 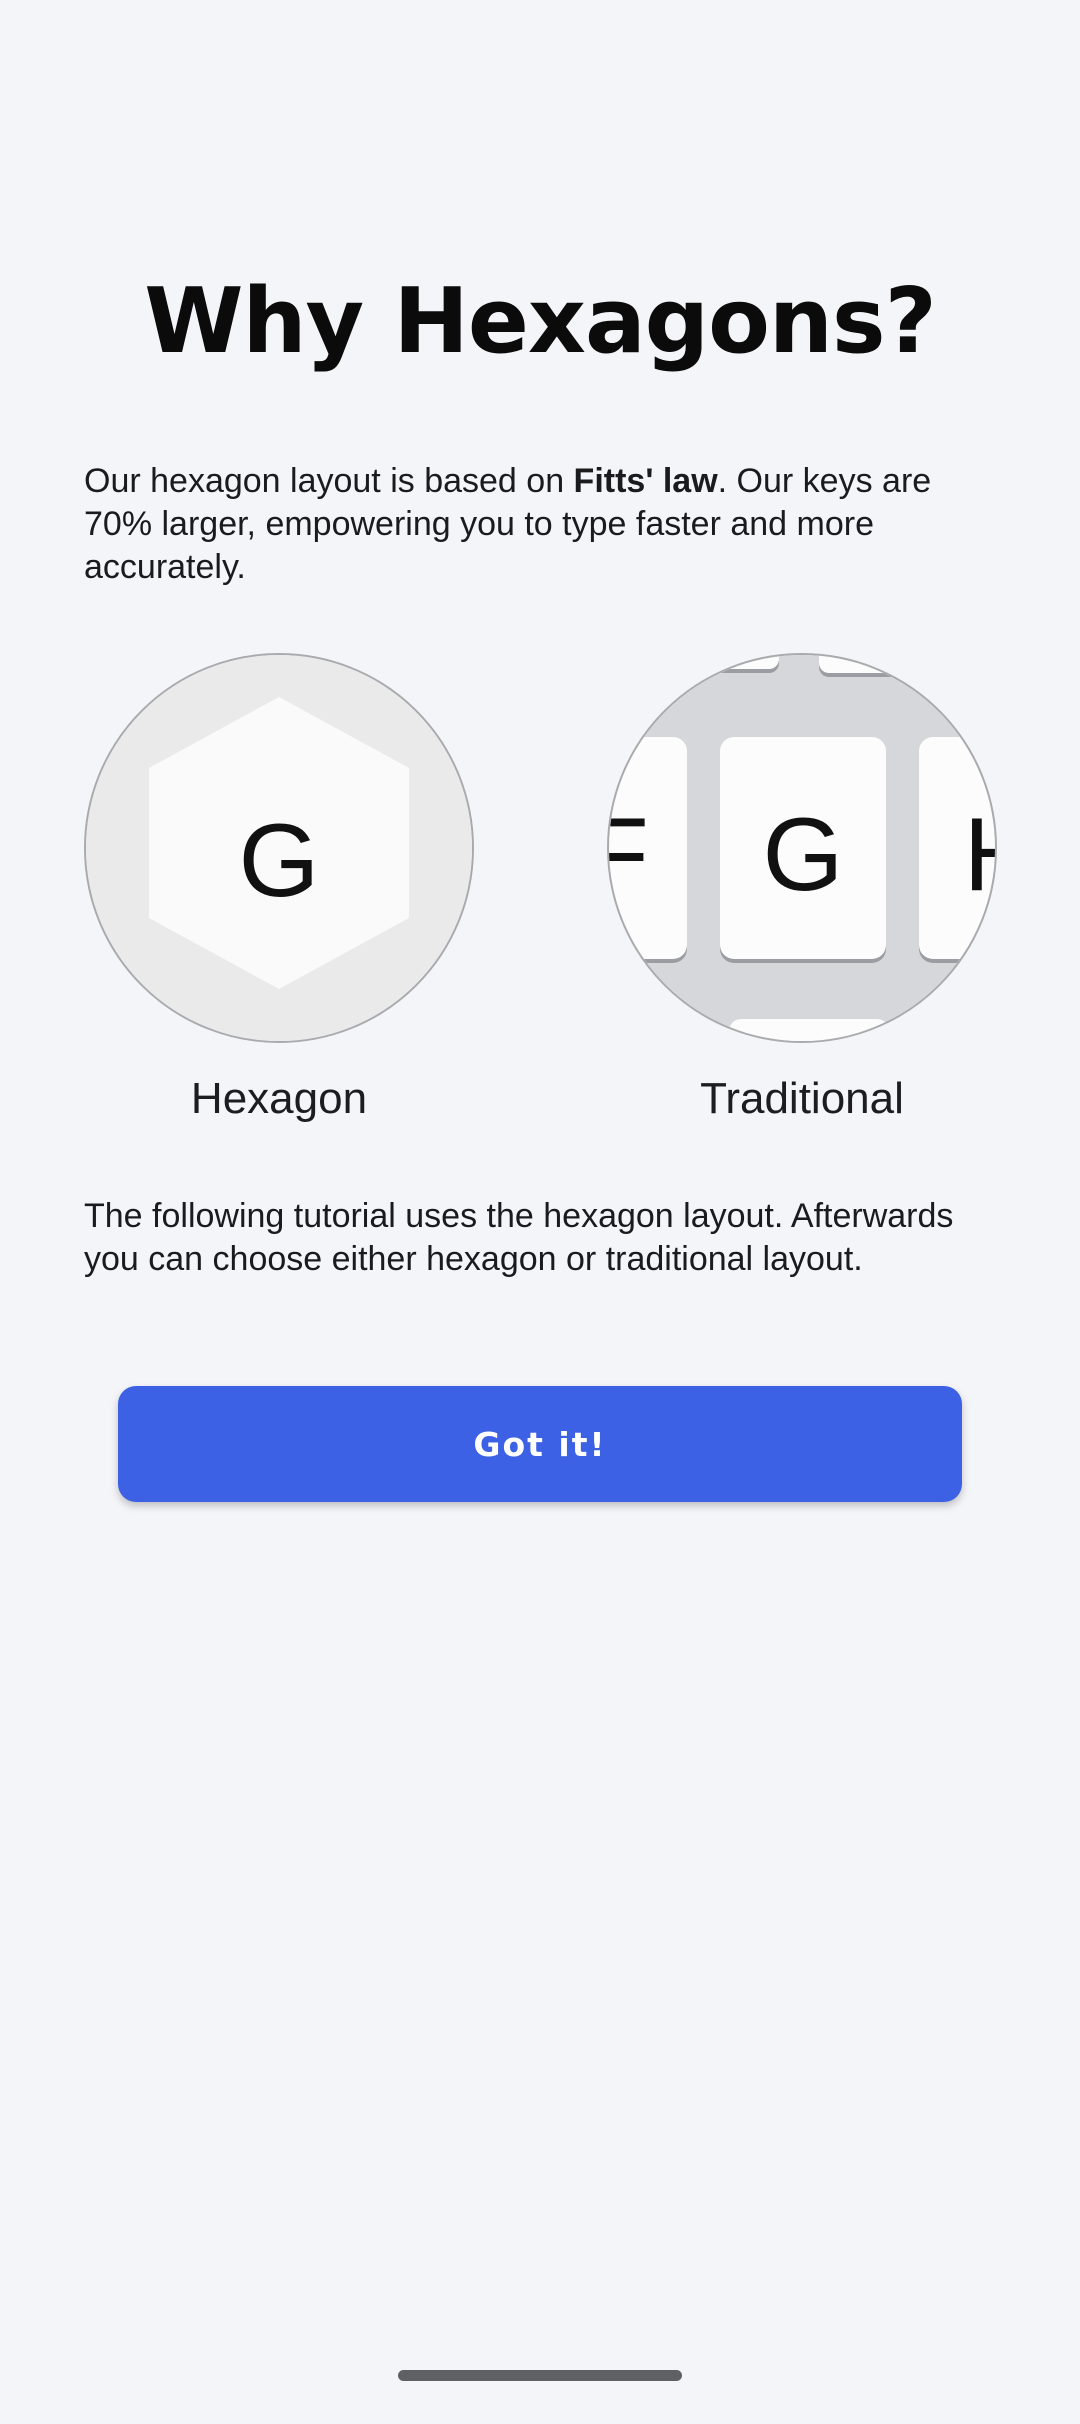 I want to click on page-title: Why Hexagons?, so click(x=540, y=321).